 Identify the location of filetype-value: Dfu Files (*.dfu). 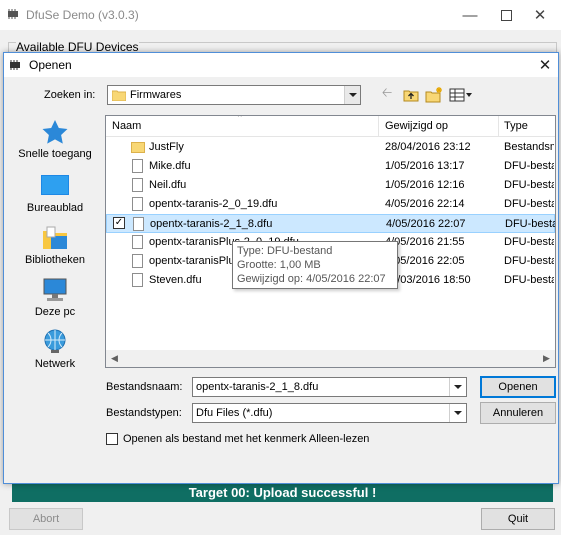
(234, 413).